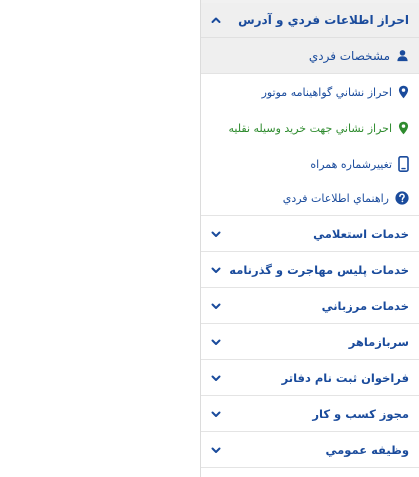 The height and width of the screenshot is (477, 419). What do you see at coordinates (310, 341) in the screenshot?
I see `section-skilled-soldier: سربازماهر` at bounding box center [310, 341].